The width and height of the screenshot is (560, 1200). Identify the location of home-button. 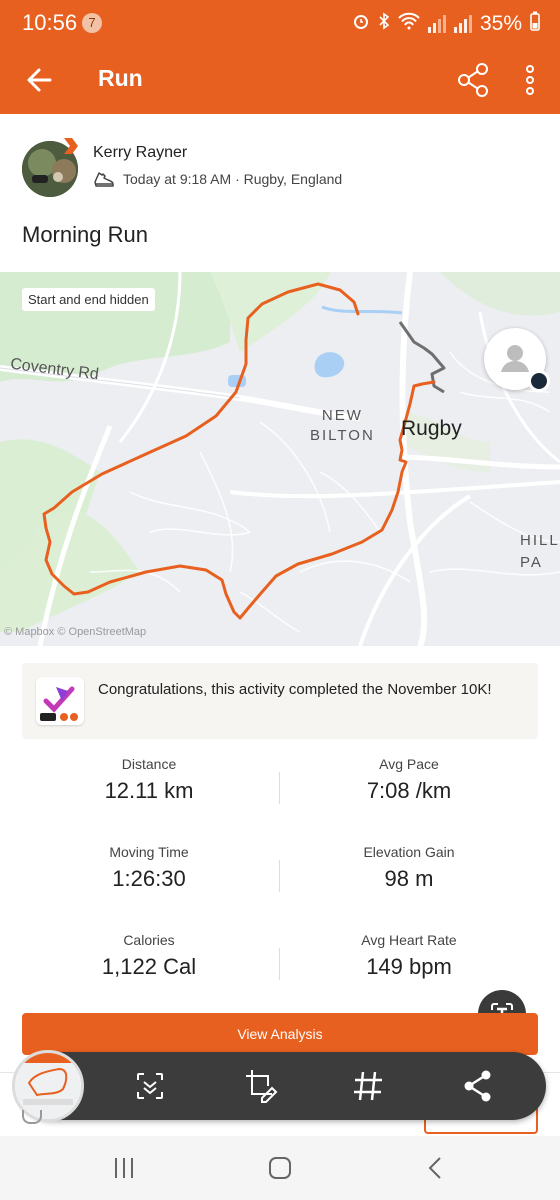
(280, 1168).